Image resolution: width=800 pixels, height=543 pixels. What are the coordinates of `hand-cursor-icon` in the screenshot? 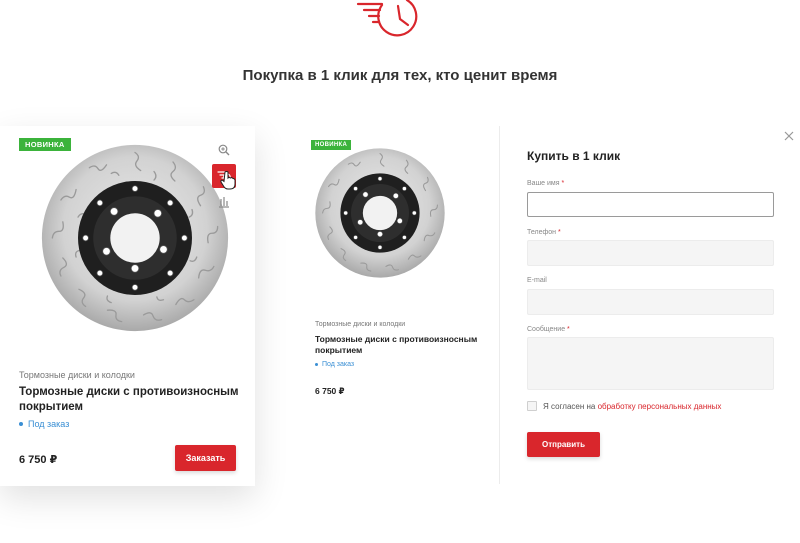 It's located at (228, 180).